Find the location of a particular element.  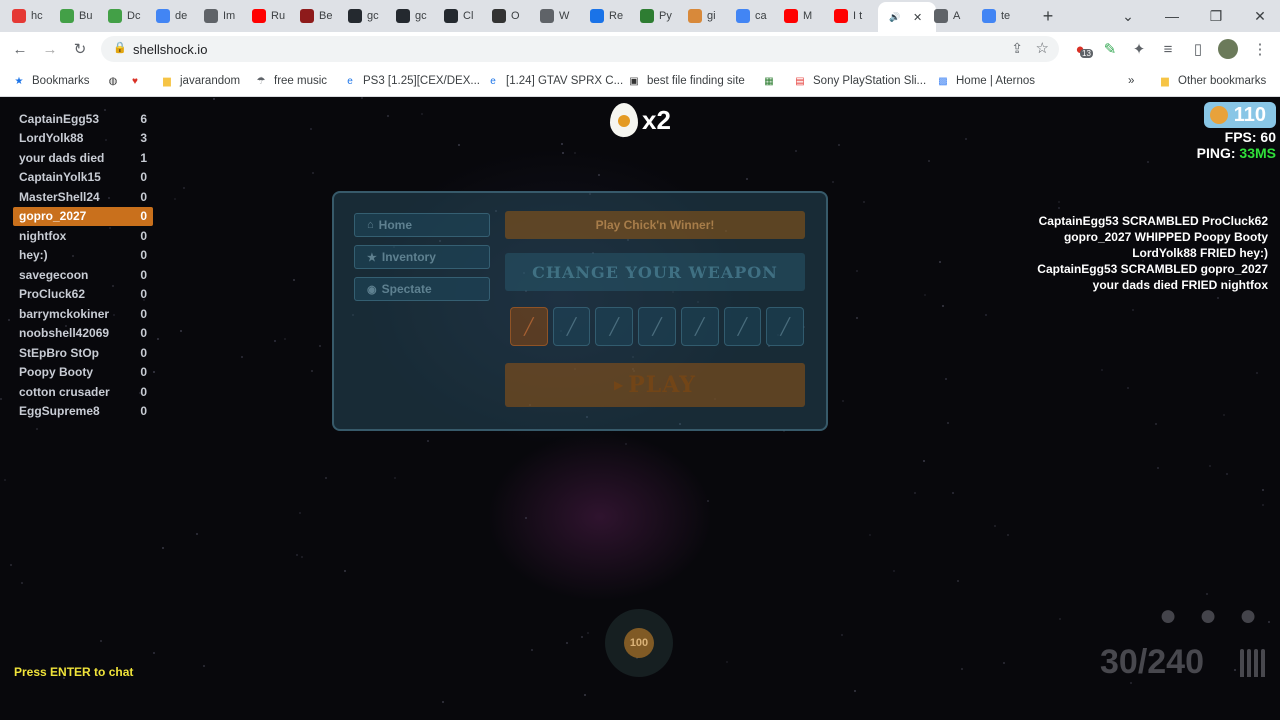

browser-tab: gi is located at coordinates (708, 16).